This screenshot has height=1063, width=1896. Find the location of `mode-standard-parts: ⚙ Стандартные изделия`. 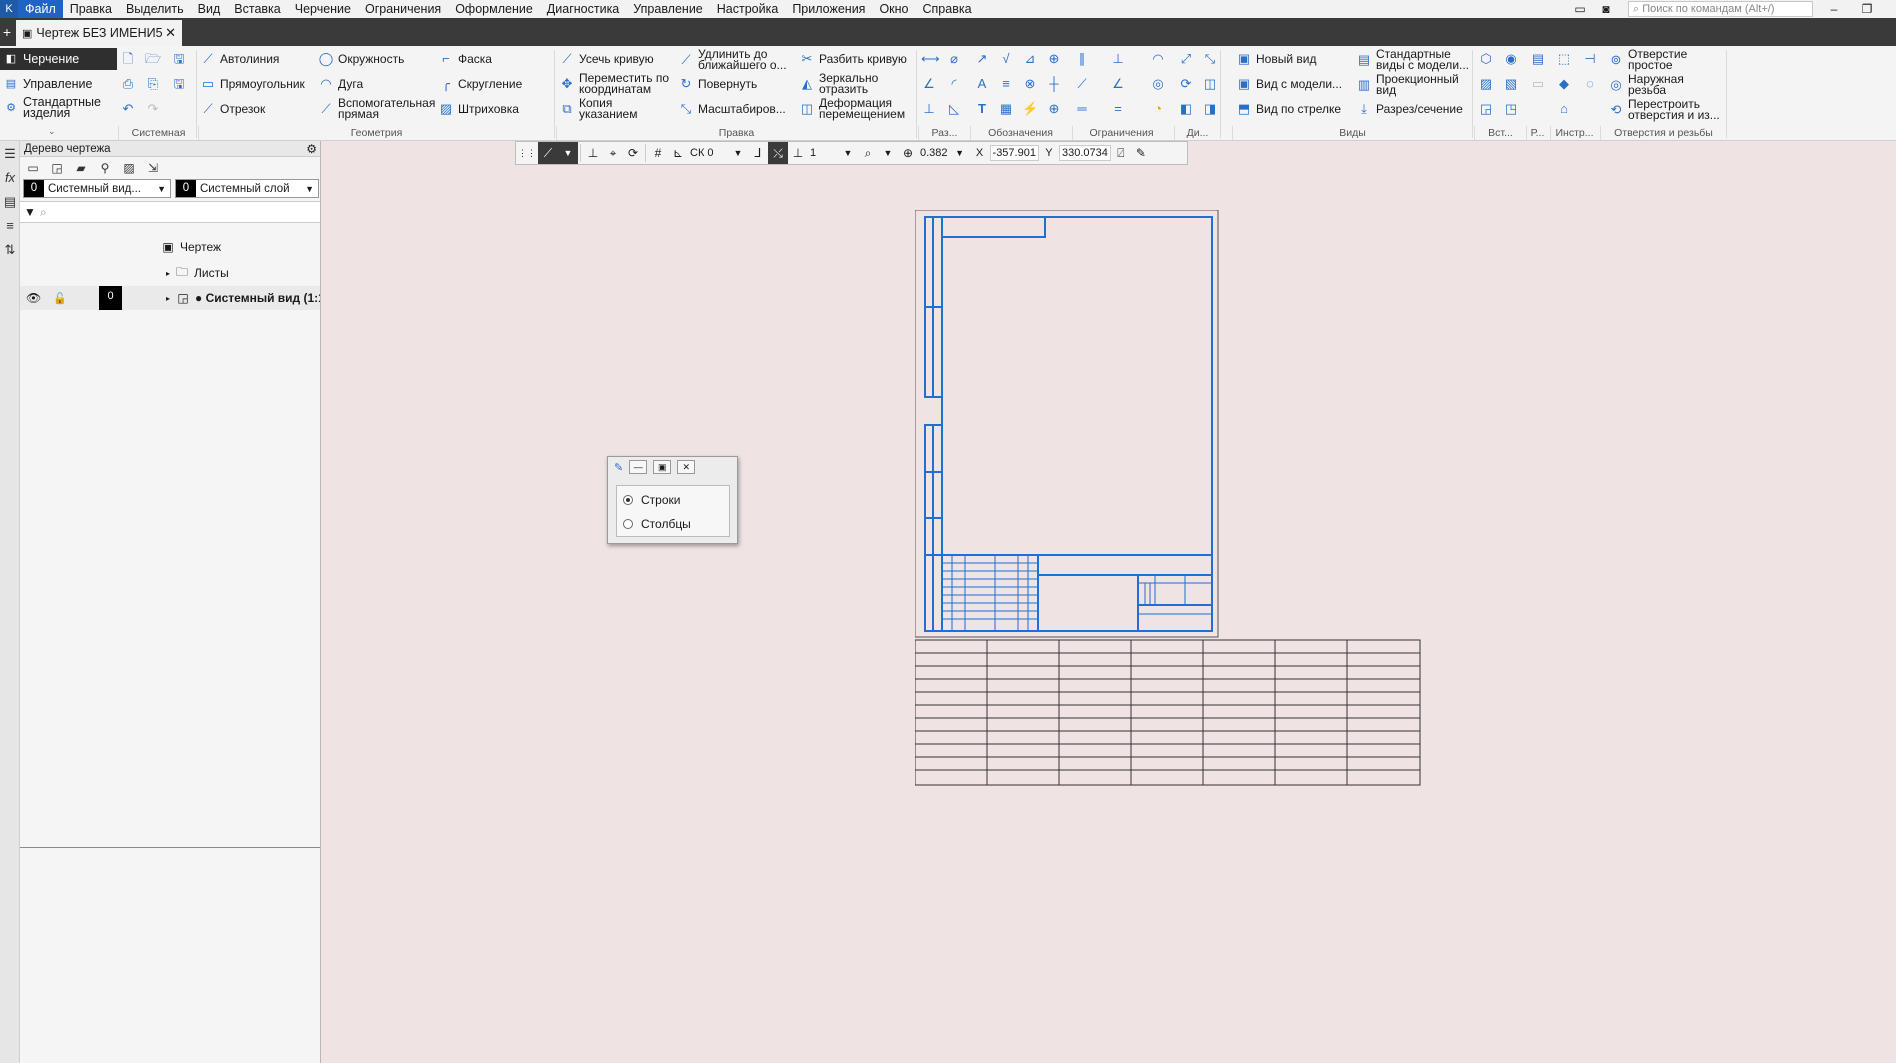

mode-standard-parts: ⚙ Стандартные изделия is located at coordinates (58, 108).